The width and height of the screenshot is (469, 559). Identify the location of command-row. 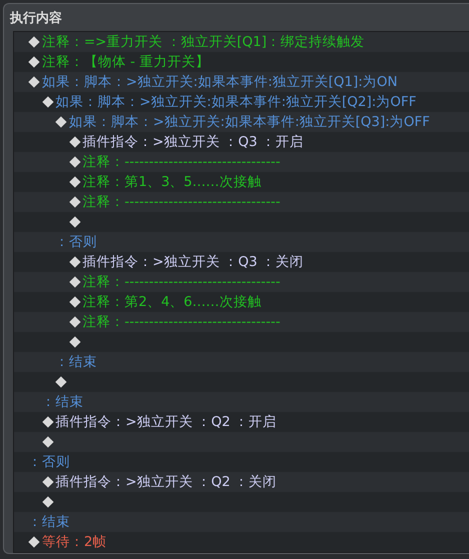
(241, 442).